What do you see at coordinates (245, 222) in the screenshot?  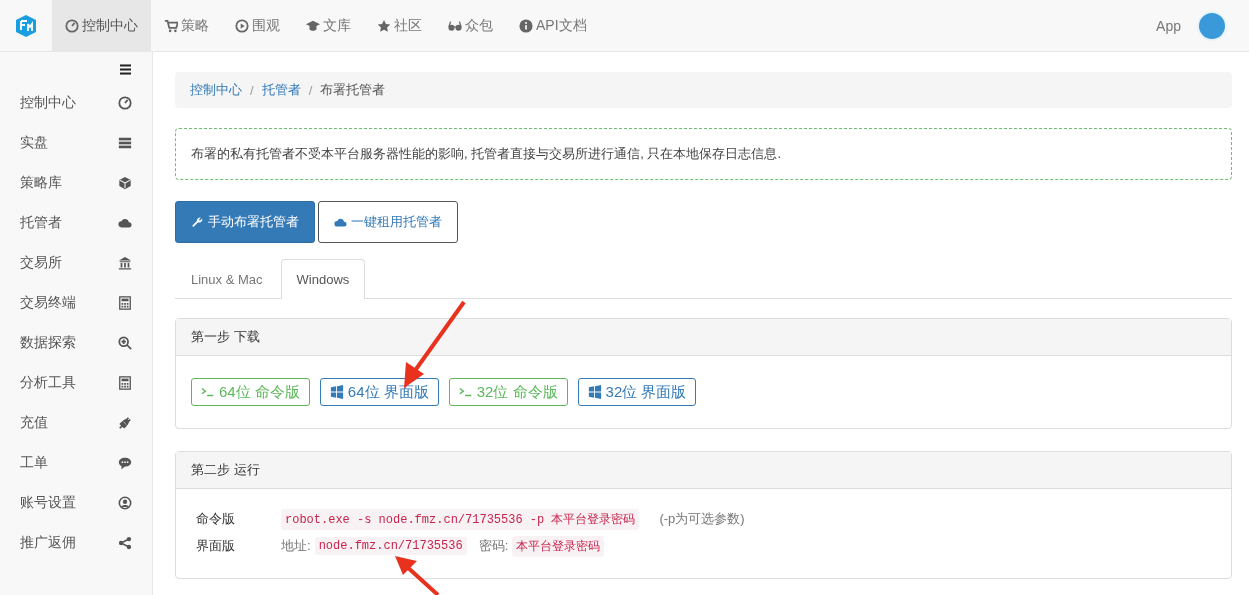 I see `deploy-option-button: 手动布署托管者` at bounding box center [245, 222].